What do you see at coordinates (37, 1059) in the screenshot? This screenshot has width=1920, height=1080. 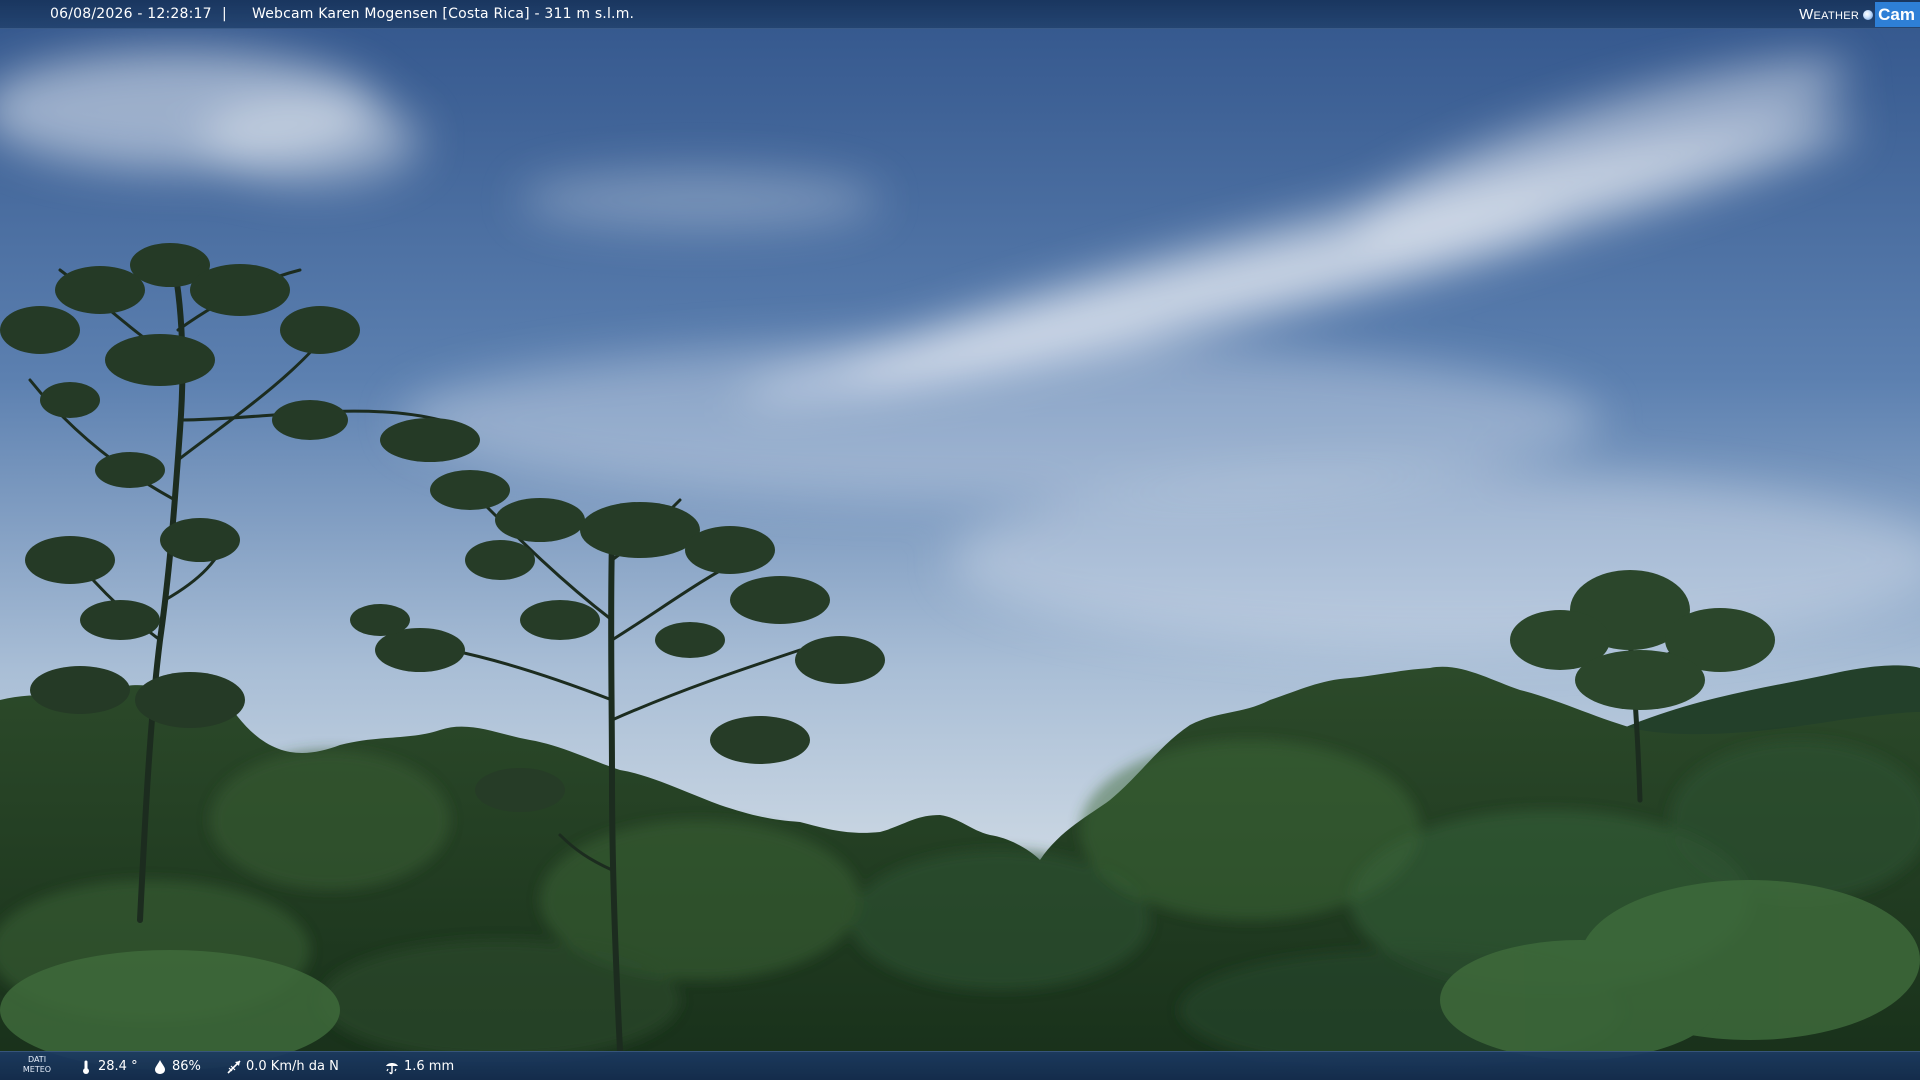 I see `weather-data-label-line1: DATI` at bounding box center [37, 1059].